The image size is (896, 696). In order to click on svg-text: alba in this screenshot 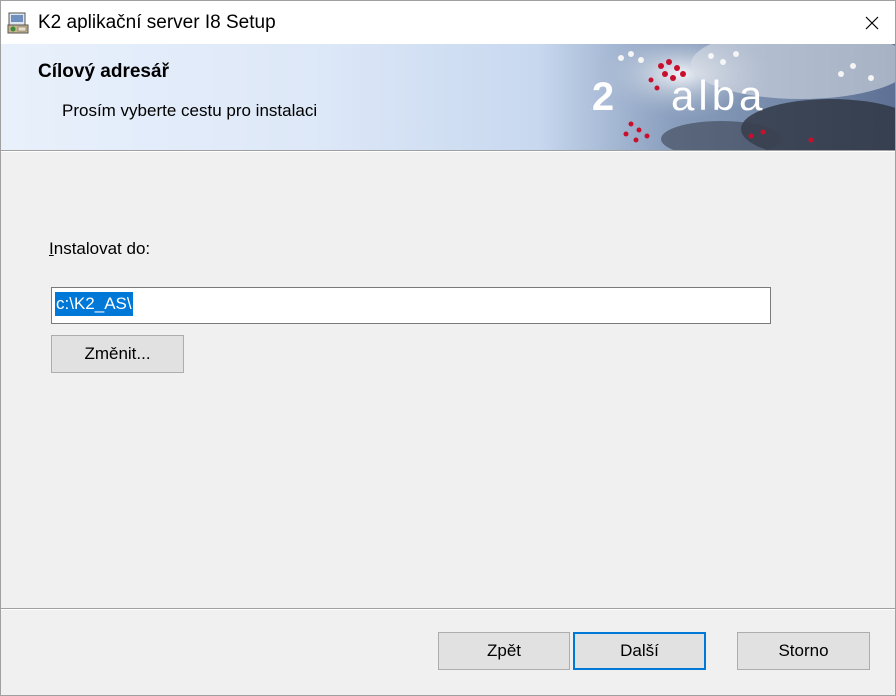, I will do `click(718, 95)`.